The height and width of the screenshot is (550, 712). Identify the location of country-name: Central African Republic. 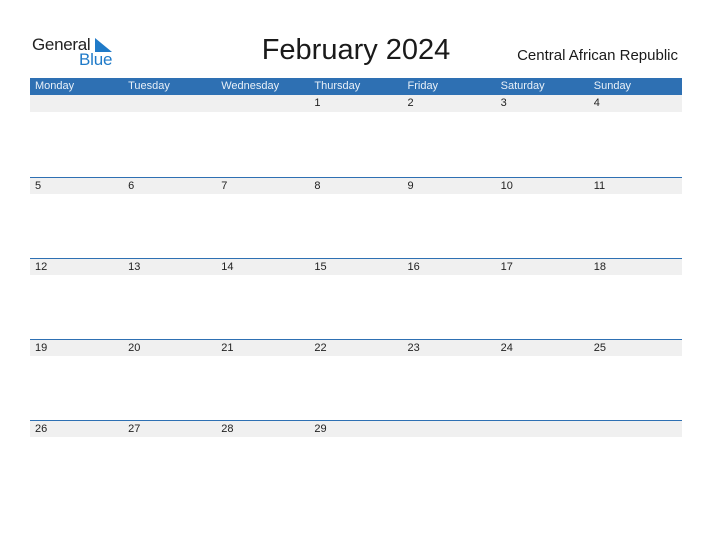
(597, 55).